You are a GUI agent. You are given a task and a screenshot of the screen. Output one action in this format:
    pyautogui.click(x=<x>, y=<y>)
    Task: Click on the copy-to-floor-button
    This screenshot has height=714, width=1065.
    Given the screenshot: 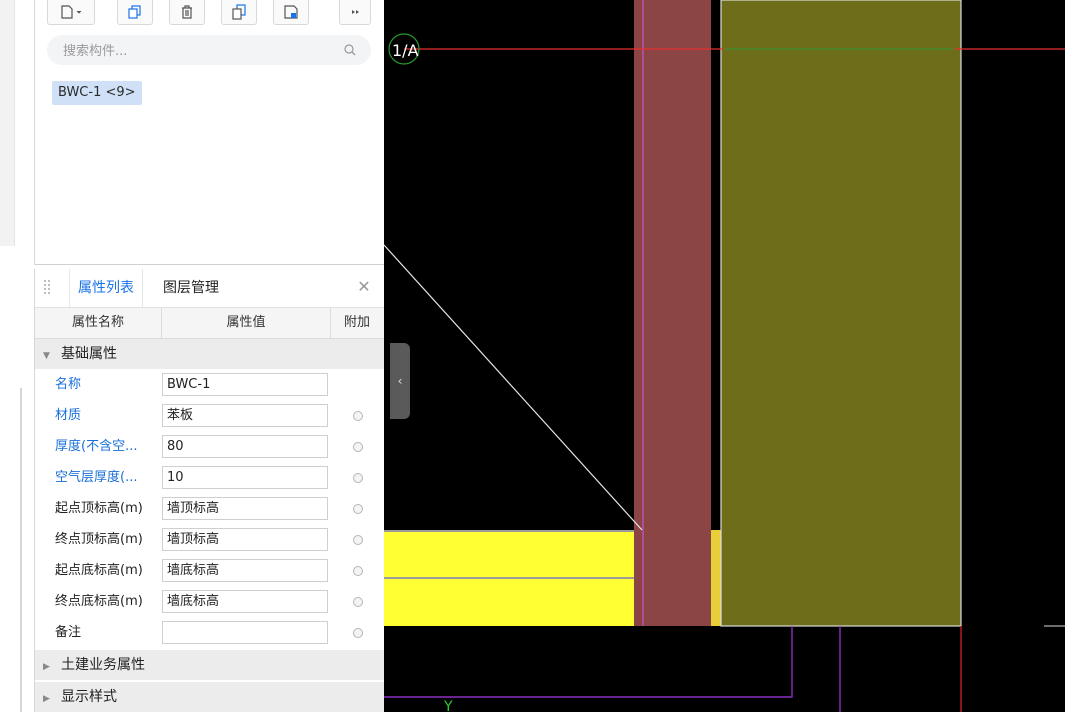 What is the action you would take?
    pyautogui.click(x=239, y=12)
    